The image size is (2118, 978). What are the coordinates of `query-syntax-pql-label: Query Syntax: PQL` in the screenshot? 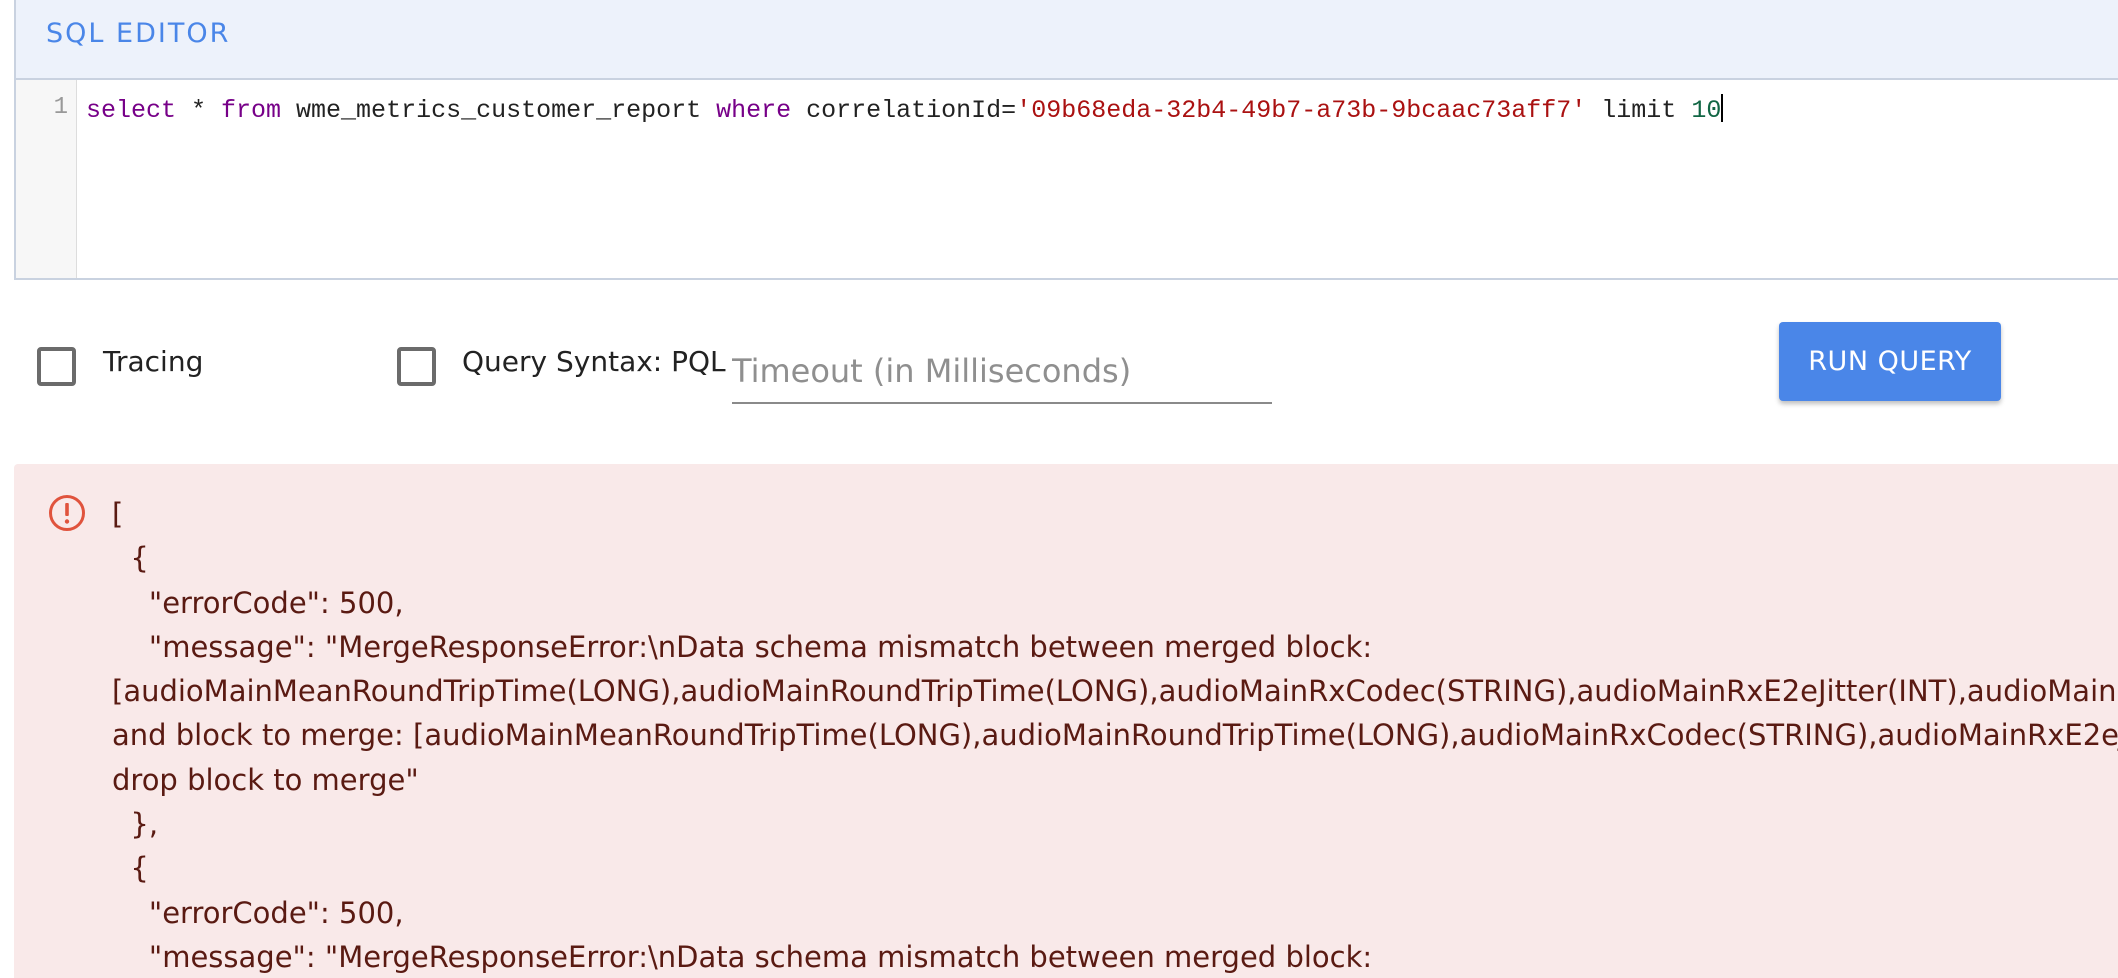 It's located at (594, 361).